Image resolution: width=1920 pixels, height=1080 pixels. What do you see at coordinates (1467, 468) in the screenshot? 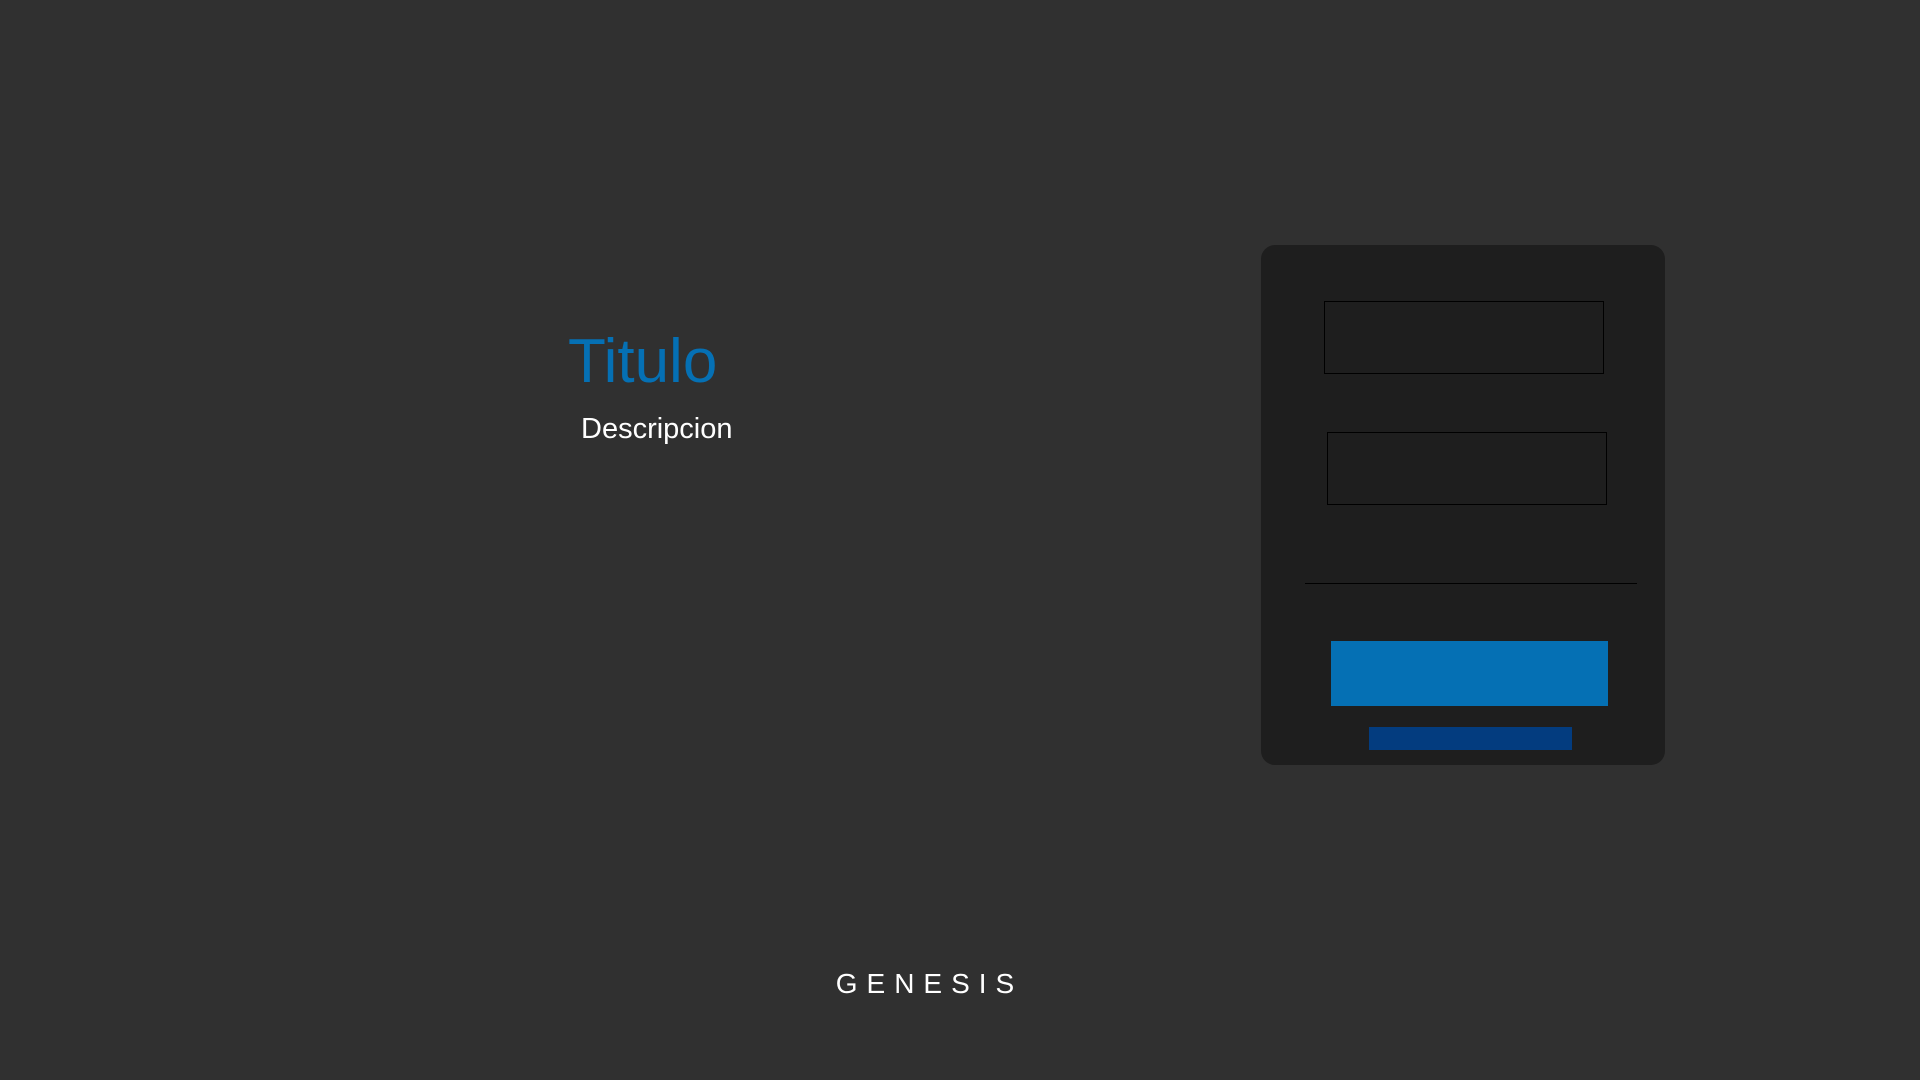
I see `password-field` at bounding box center [1467, 468].